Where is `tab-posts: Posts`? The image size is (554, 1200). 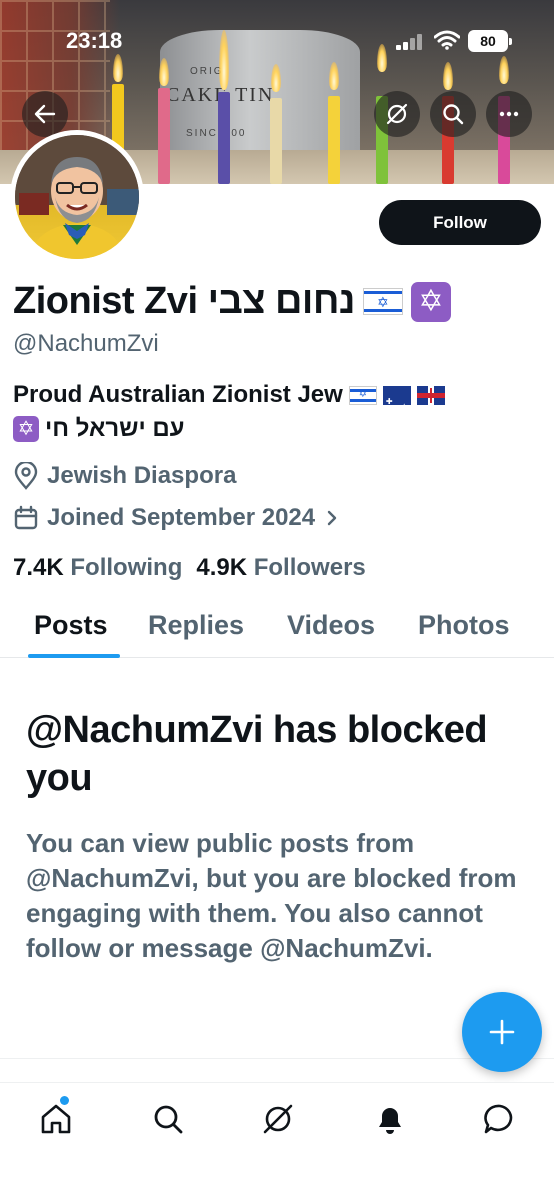 tab-posts: Posts is located at coordinates (71, 625).